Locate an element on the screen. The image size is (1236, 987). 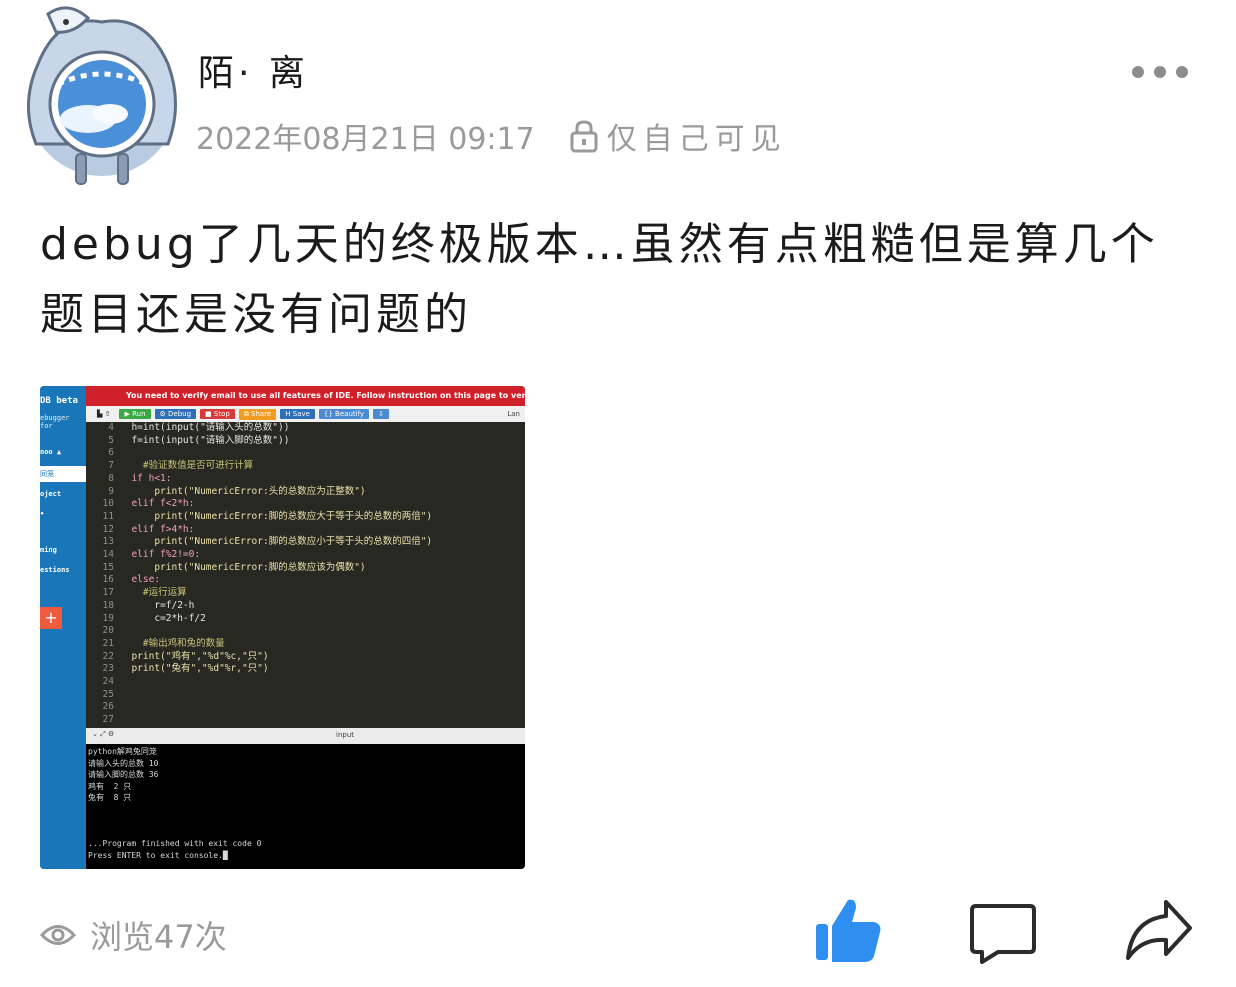
visibility-label: 仅自己可见 is located at coordinates (696, 139).